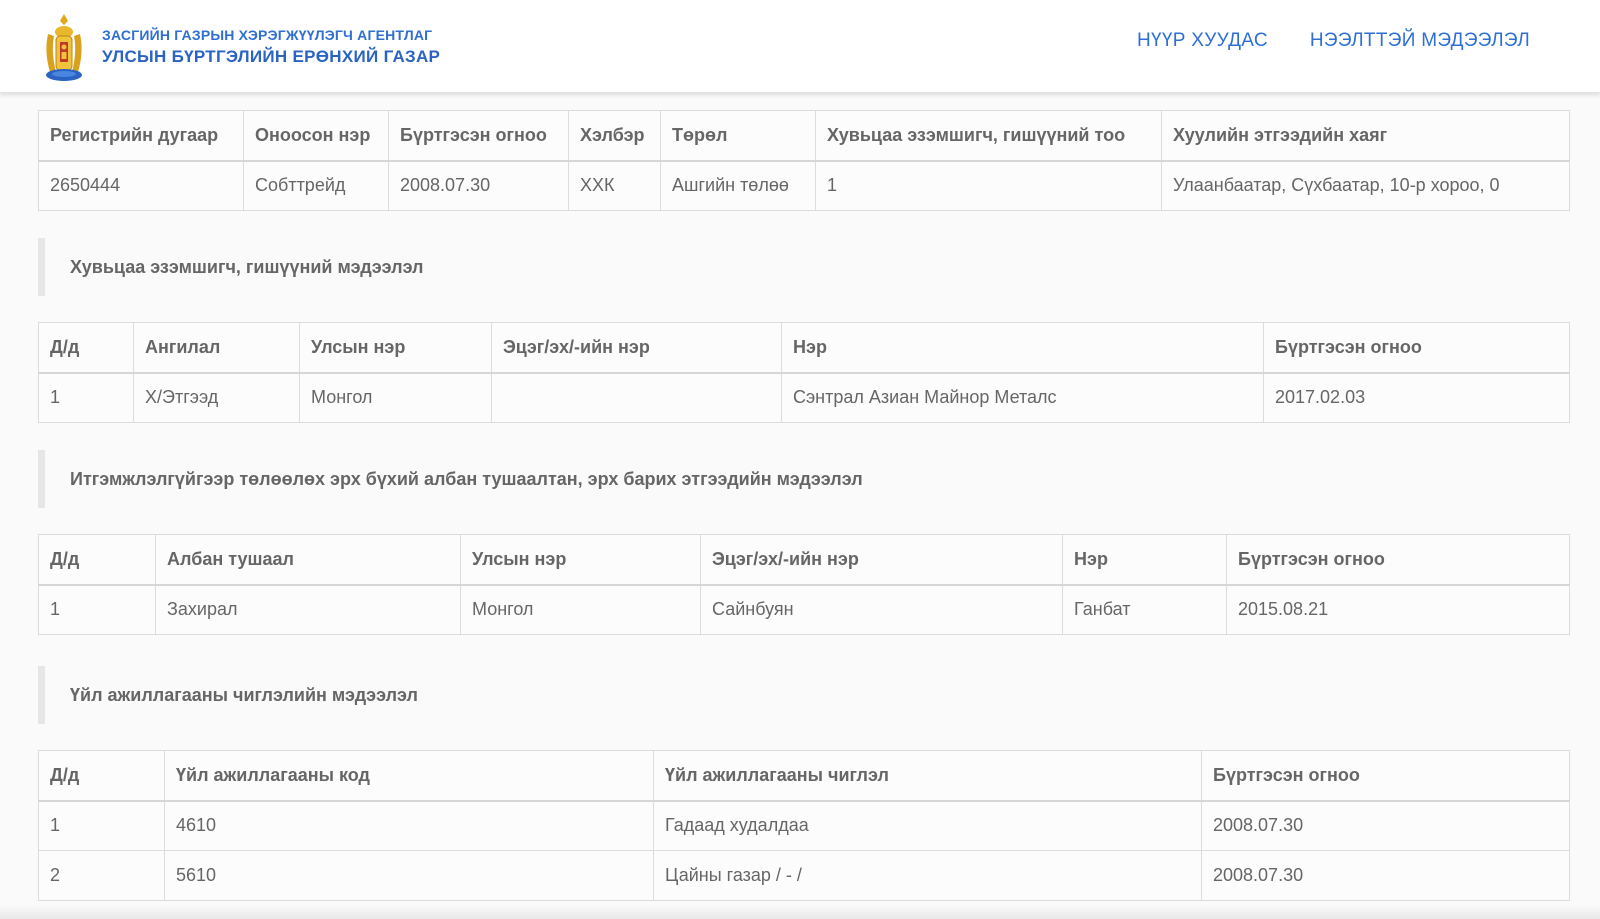  What do you see at coordinates (308, 609) in the screenshot?
I see `table-cell: Захирал` at bounding box center [308, 609].